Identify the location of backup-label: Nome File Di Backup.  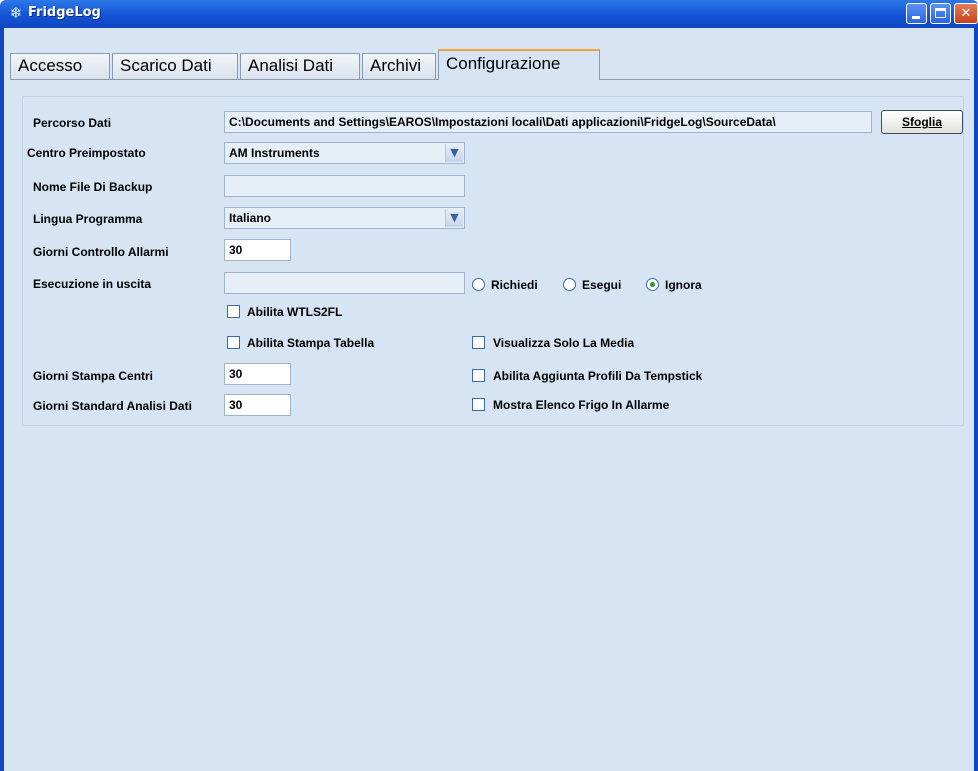
(93, 187).